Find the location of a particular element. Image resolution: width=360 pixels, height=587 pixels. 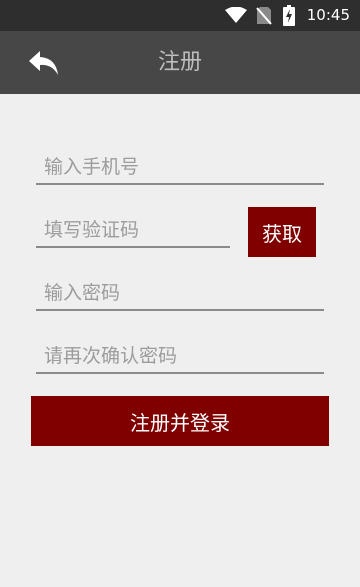

confirm-password-input is located at coordinates (180, 356).